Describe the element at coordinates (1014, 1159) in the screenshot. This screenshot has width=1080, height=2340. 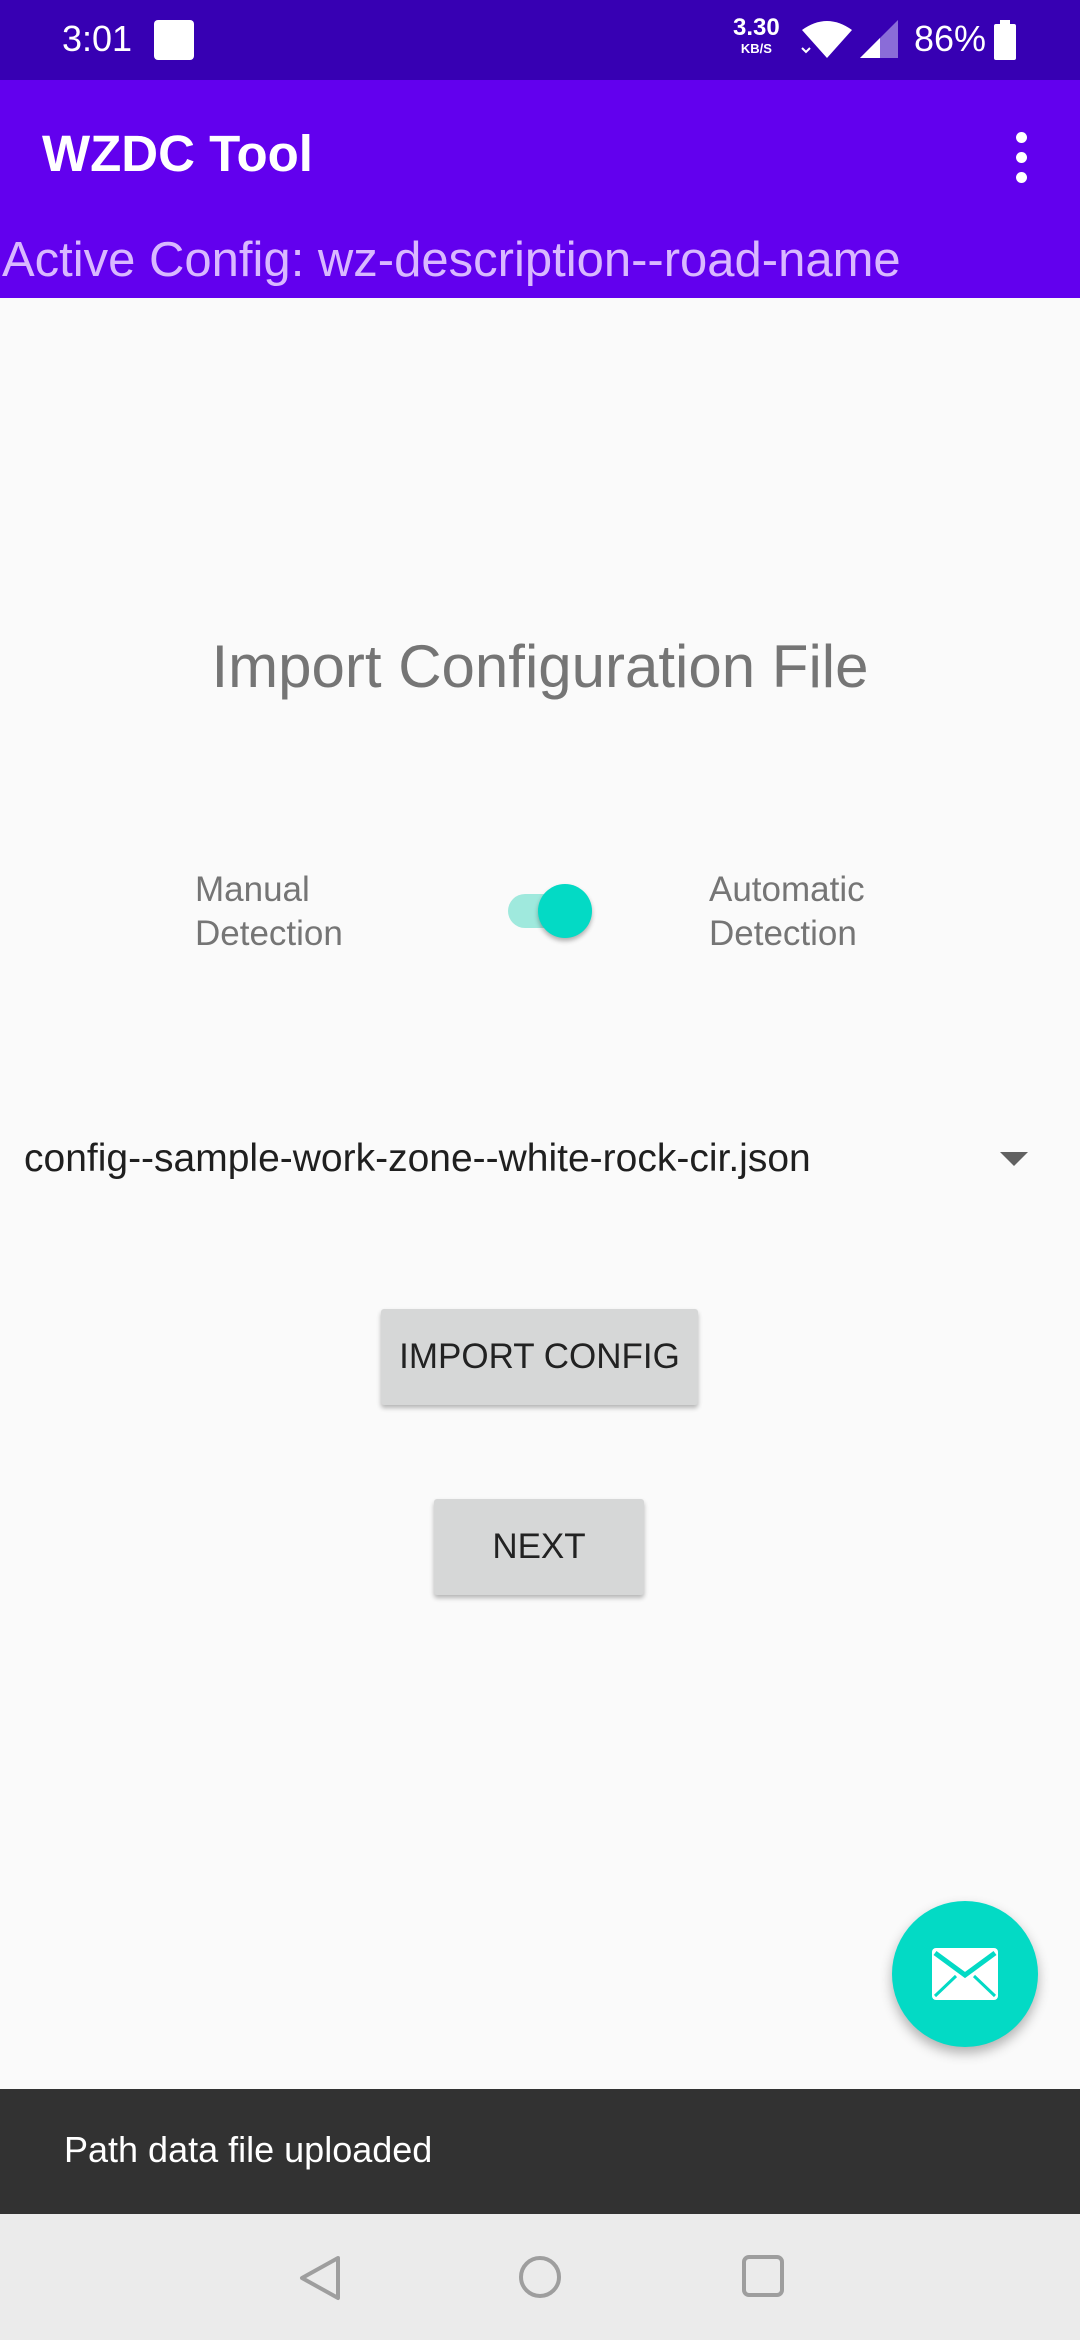
I see `dropdown-arrow-icon` at that location.